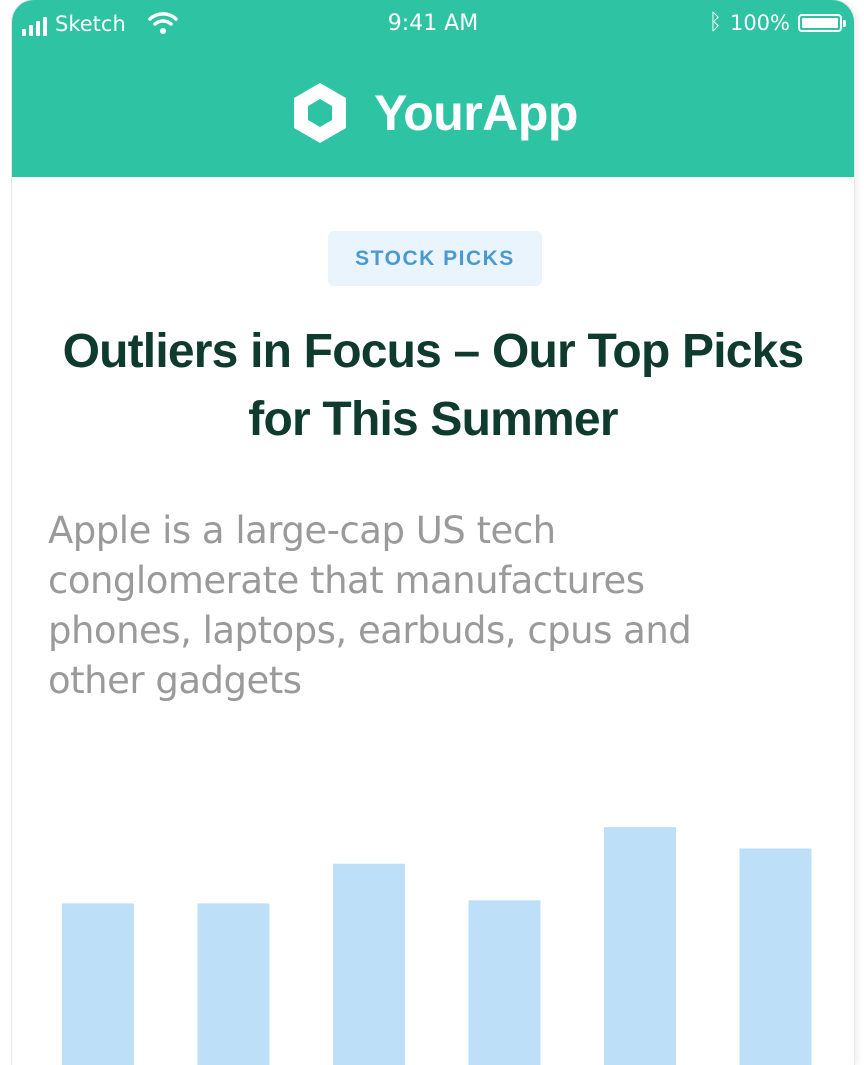 This screenshot has height=1065, width=864. What do you see at coordinates (320, 113) in the screenshot?
I see `hexagon-logo-icon` at bounding box center [320, 113].